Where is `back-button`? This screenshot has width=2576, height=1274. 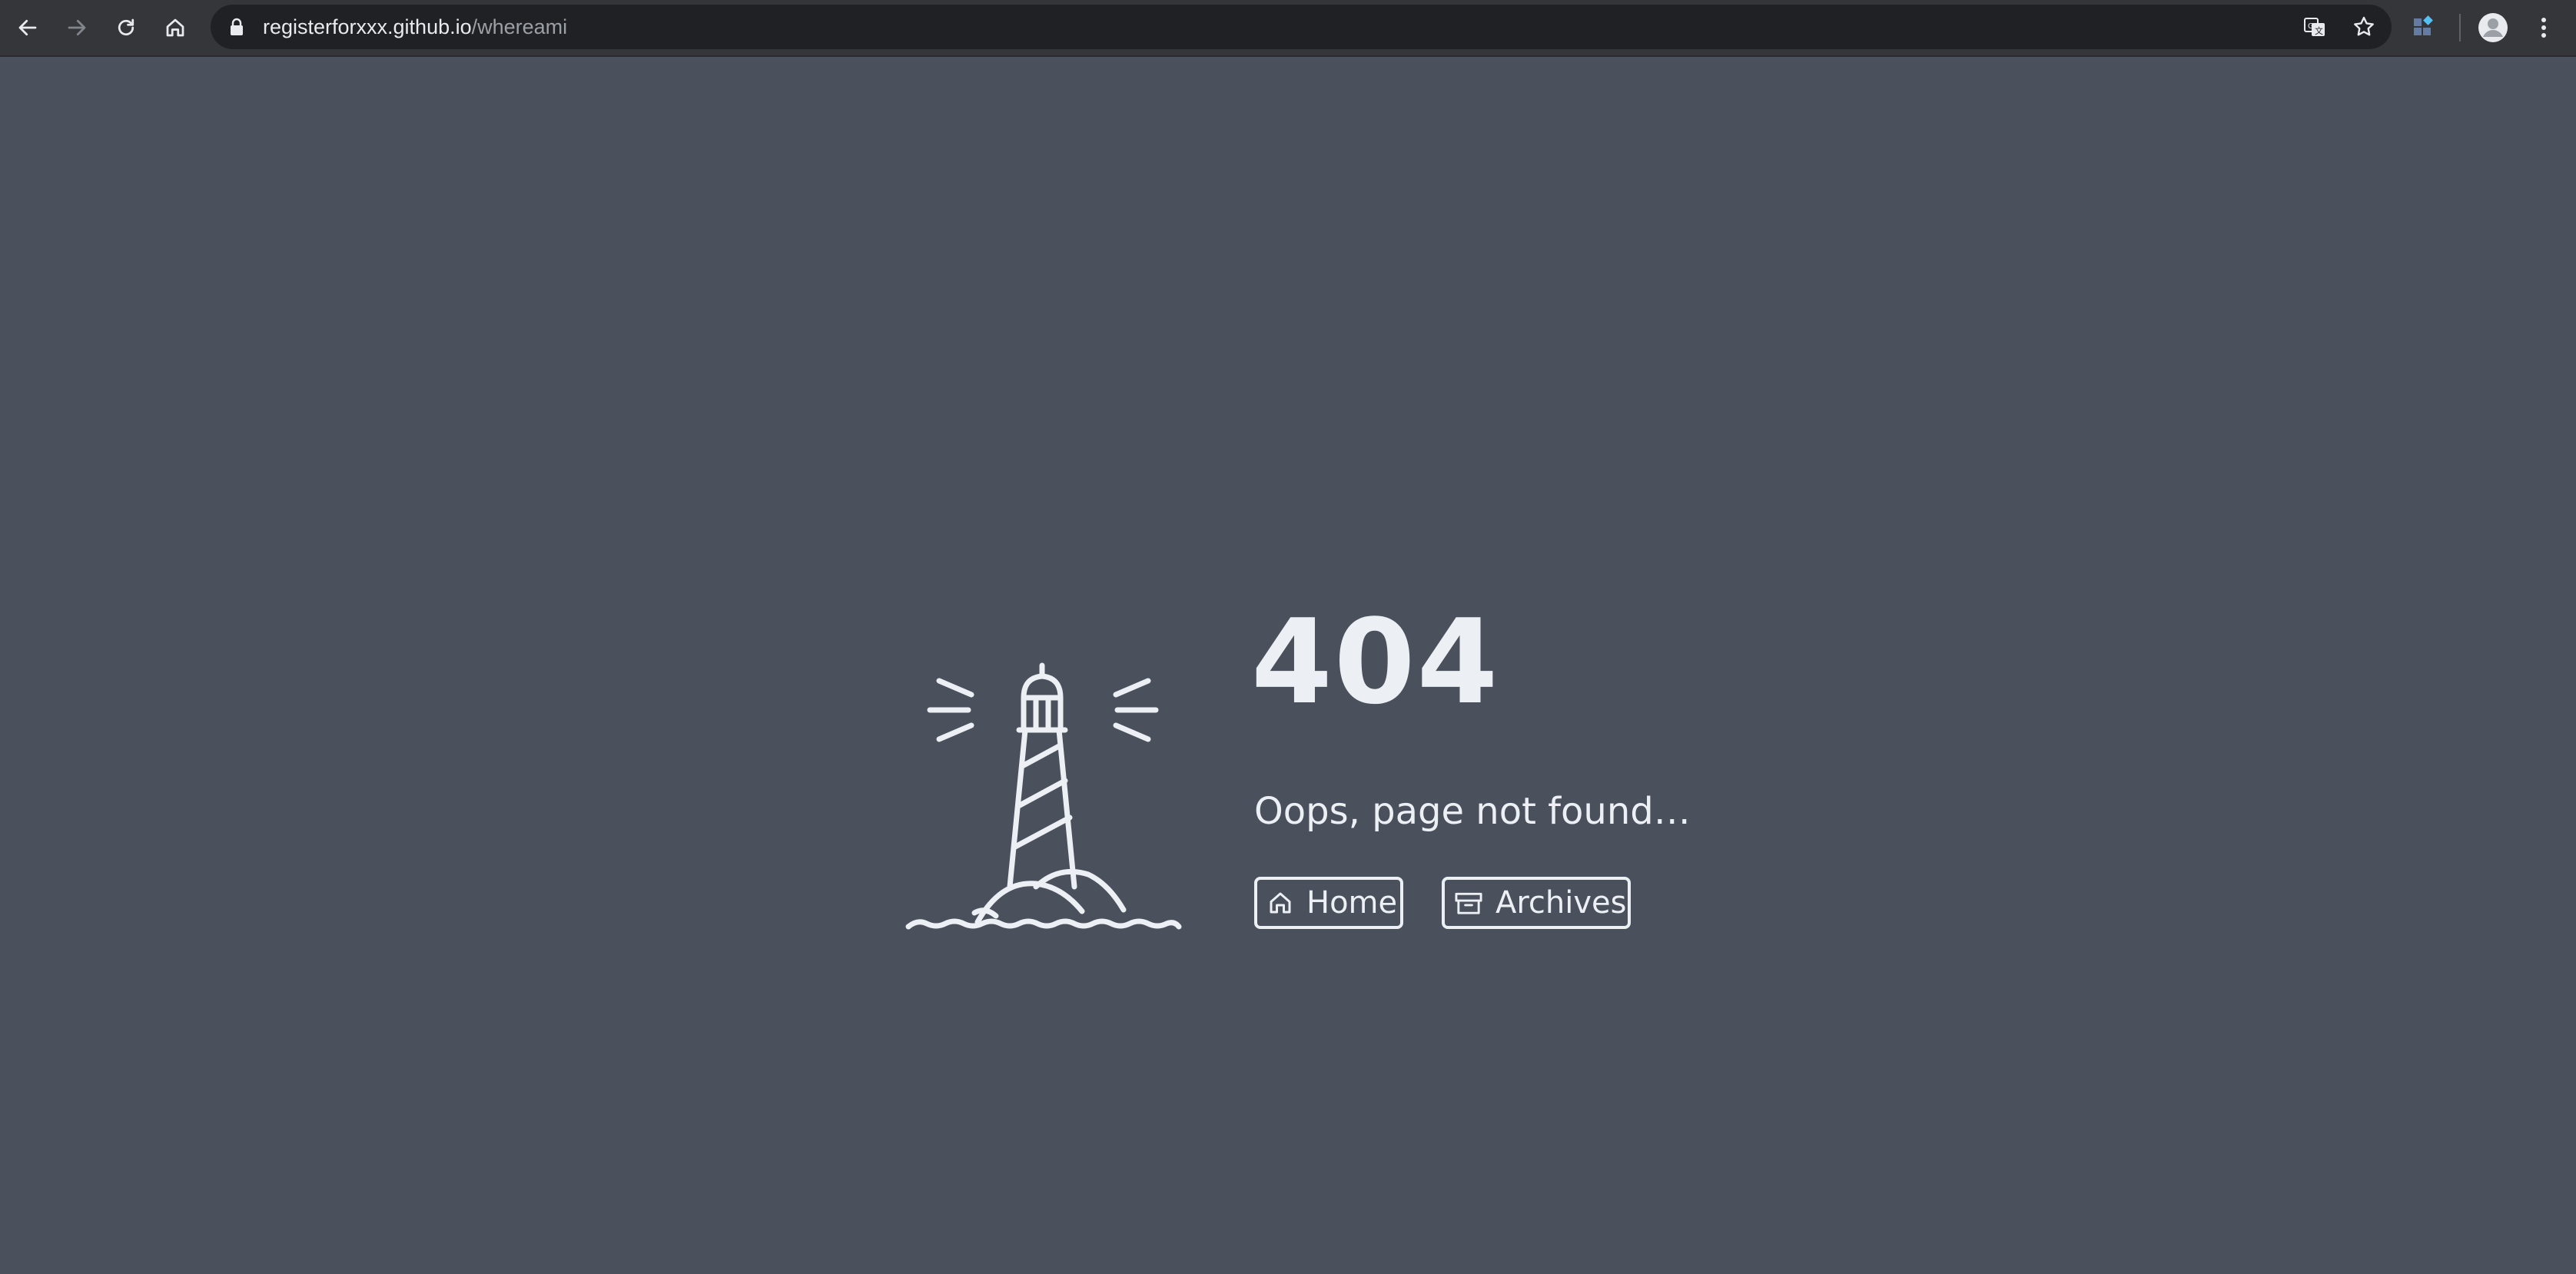
back-button is located at coordinates (28, 28).